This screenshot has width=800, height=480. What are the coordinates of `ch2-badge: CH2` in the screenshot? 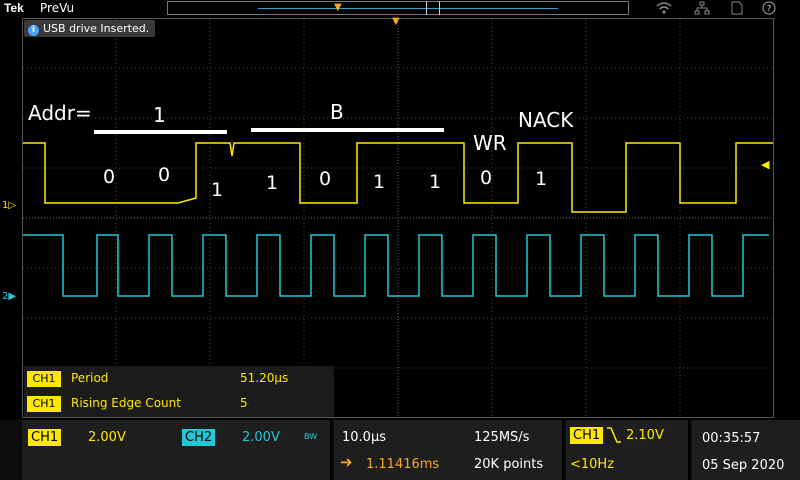 It's located at (199, 437).